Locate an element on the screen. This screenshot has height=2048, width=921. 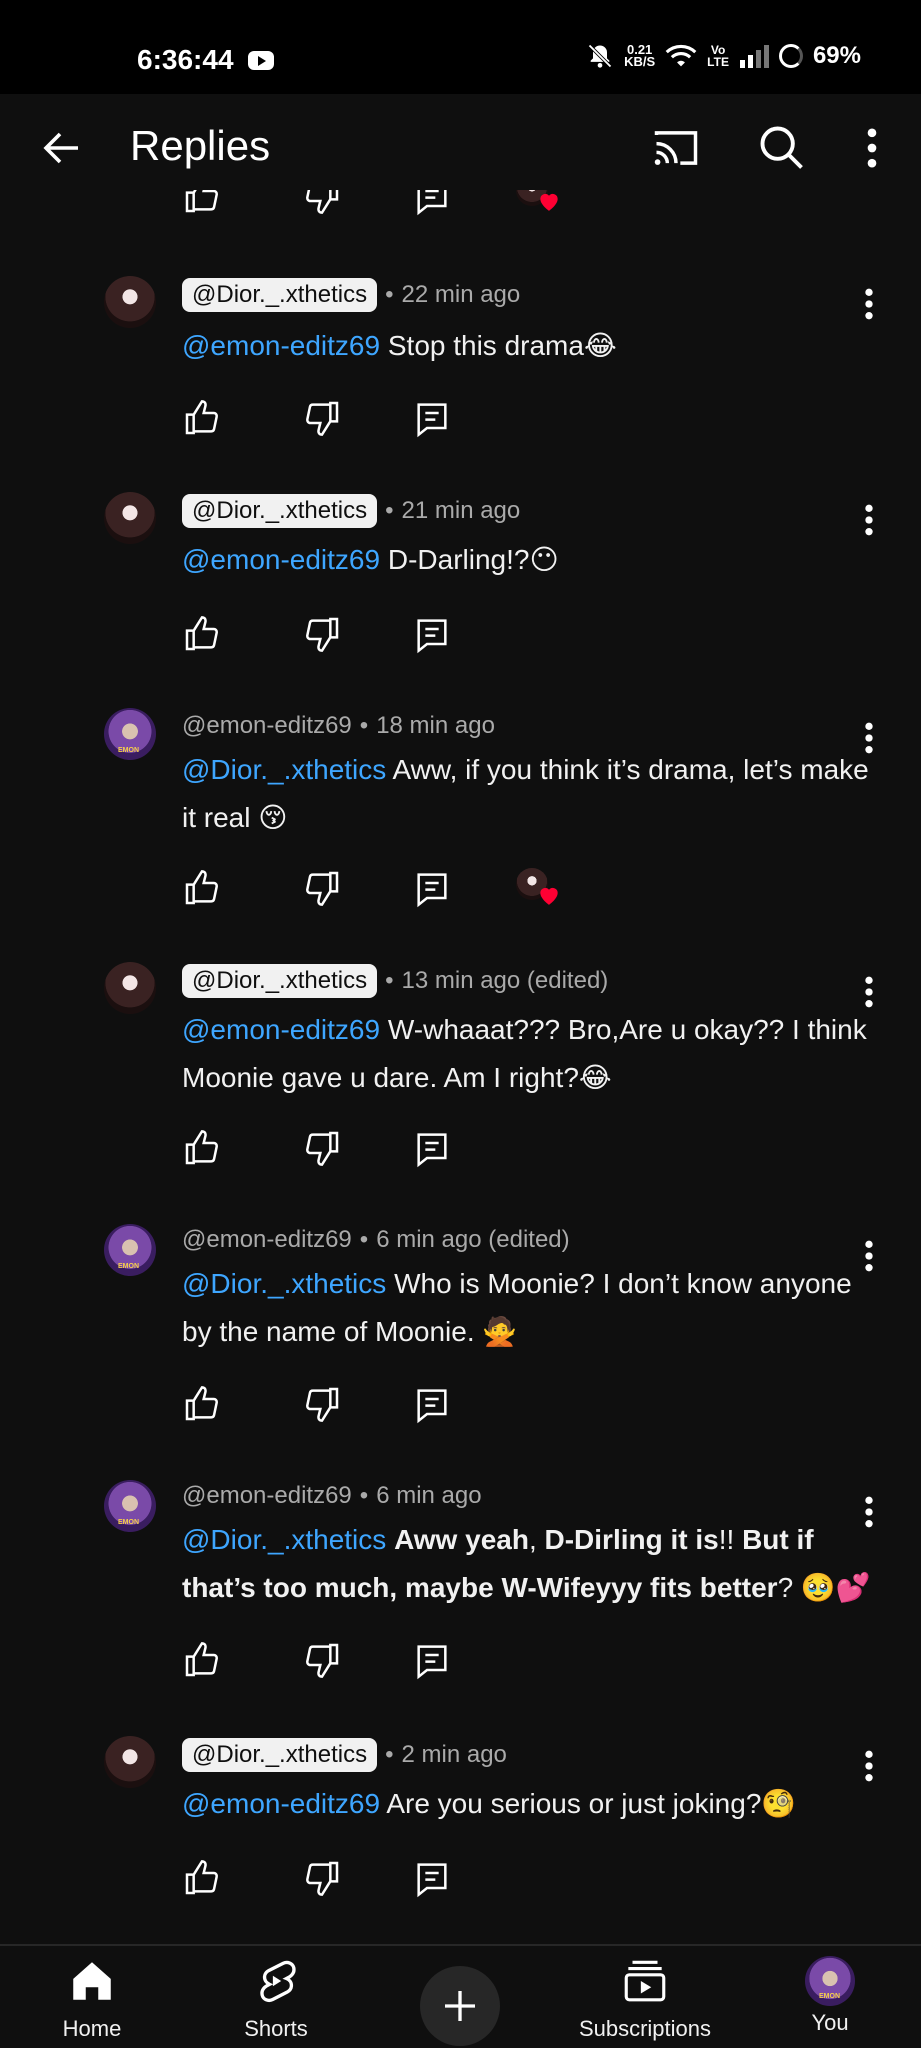
nav-home: Home is located at coordinates (92, 1999).